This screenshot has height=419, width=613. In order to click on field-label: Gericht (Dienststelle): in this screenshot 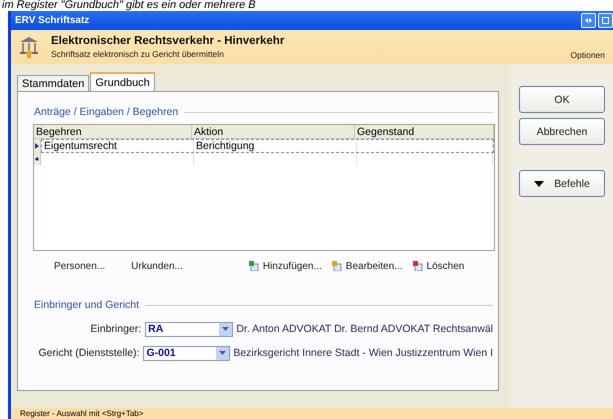, I will do `click(89, 353)`.